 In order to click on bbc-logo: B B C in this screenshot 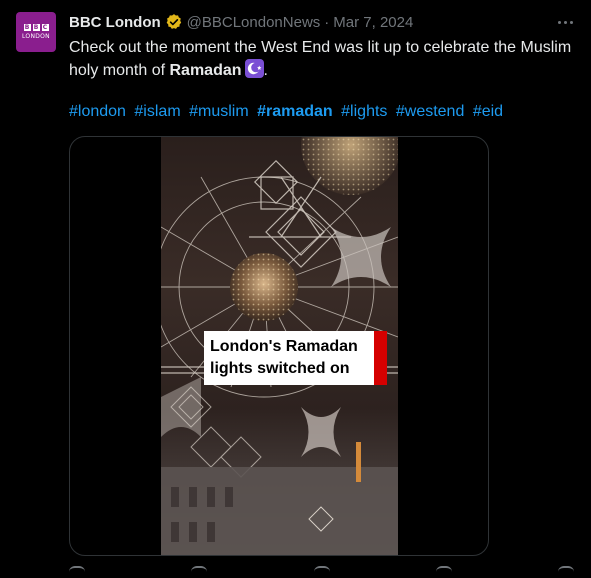, I will do `click(36, 27)`.